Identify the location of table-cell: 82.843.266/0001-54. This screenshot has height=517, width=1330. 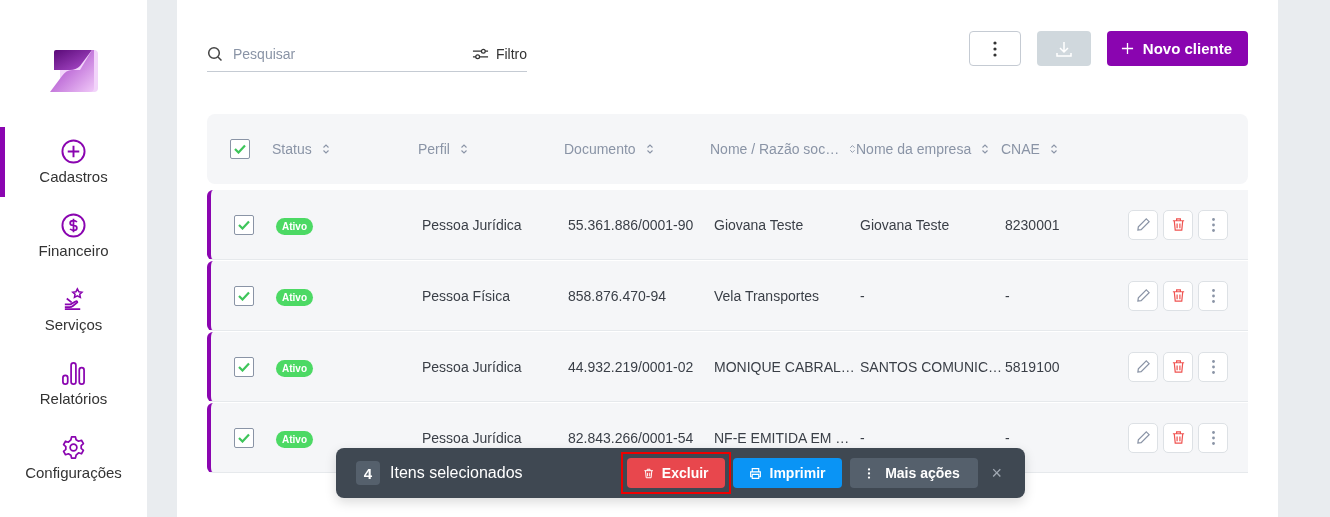
(631, 437).